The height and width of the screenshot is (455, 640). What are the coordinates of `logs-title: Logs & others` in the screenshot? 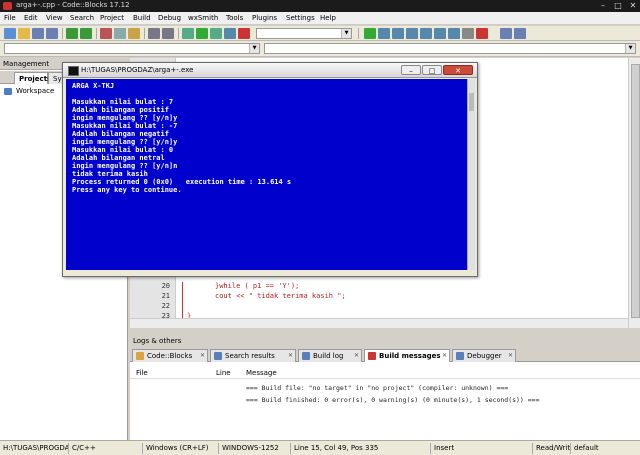 It's located at (157, 341).